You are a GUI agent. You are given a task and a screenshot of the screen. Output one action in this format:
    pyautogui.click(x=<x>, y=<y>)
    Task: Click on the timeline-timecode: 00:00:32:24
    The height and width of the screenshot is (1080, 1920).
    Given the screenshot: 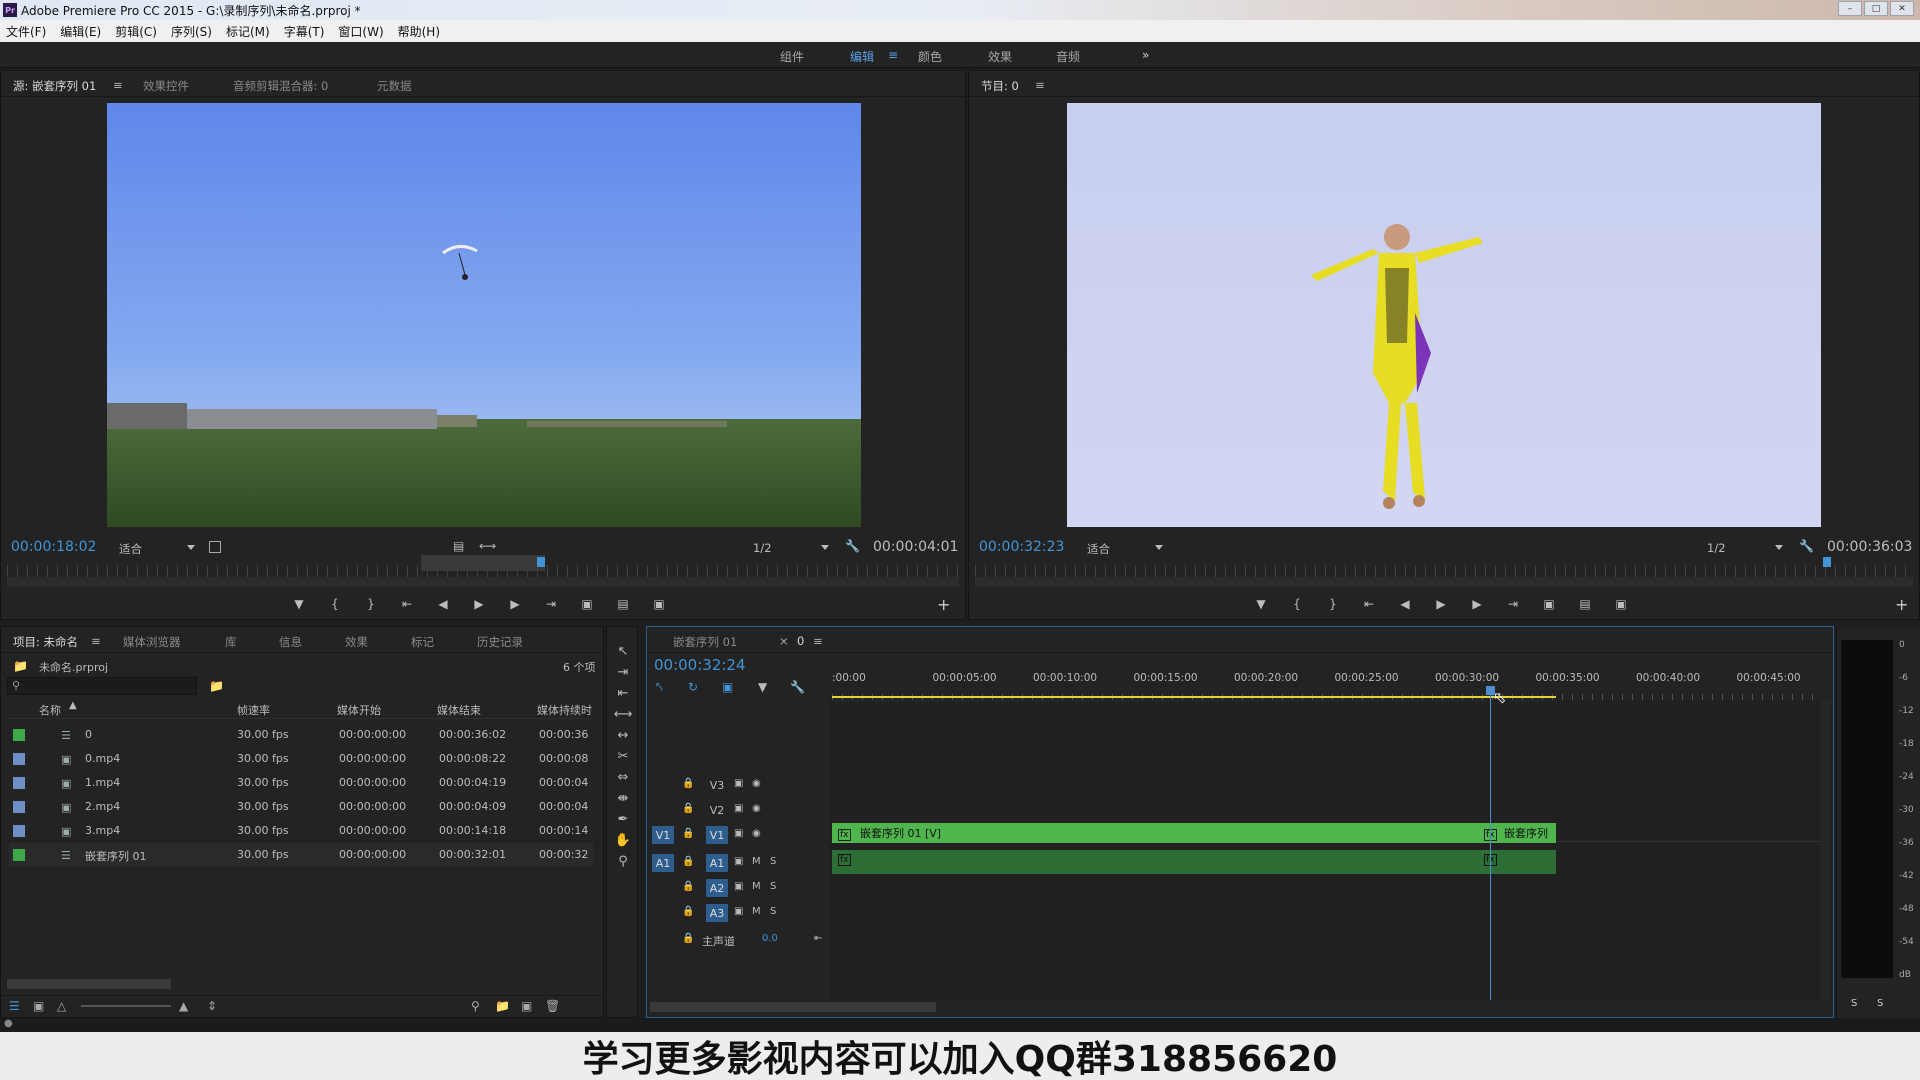 What is the action you would take?
    pyautogui.click(x=700, y=665)
    